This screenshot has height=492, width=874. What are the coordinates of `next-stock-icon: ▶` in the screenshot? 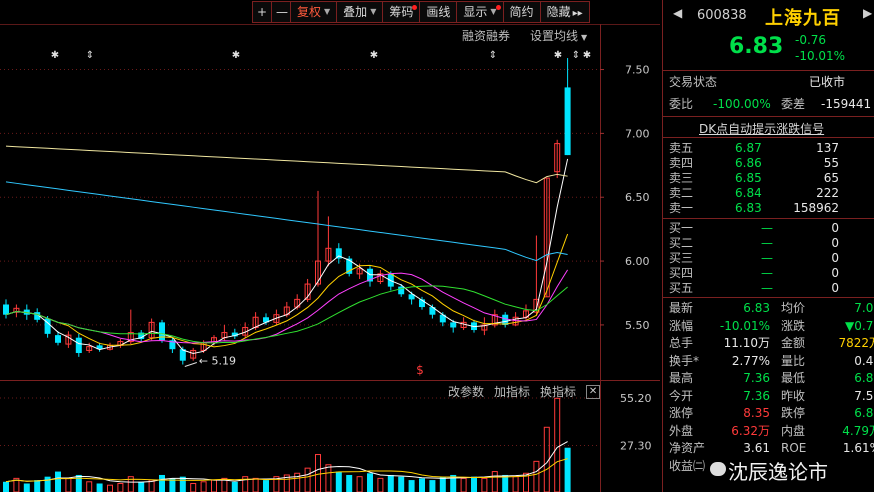 It's located at (867, 13).